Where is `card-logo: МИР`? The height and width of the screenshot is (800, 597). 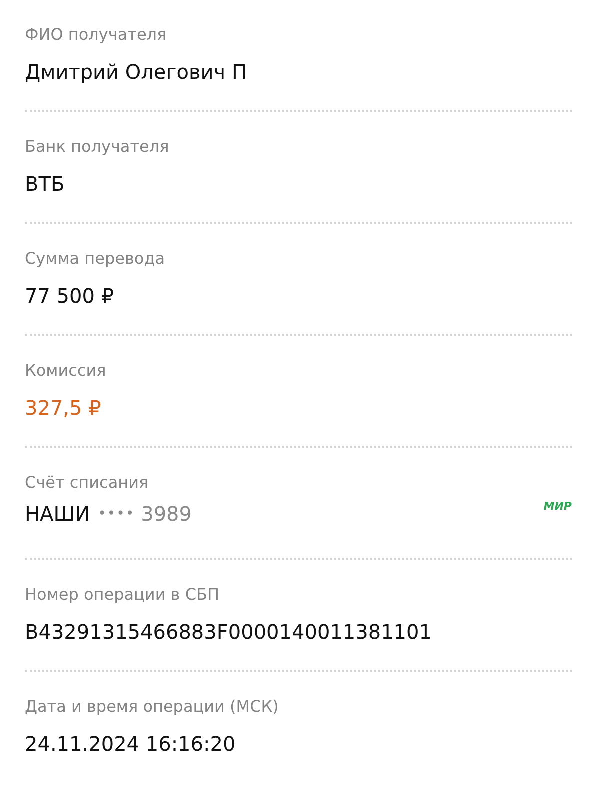 card-logo: МИР is located at coordinates (558, 507).